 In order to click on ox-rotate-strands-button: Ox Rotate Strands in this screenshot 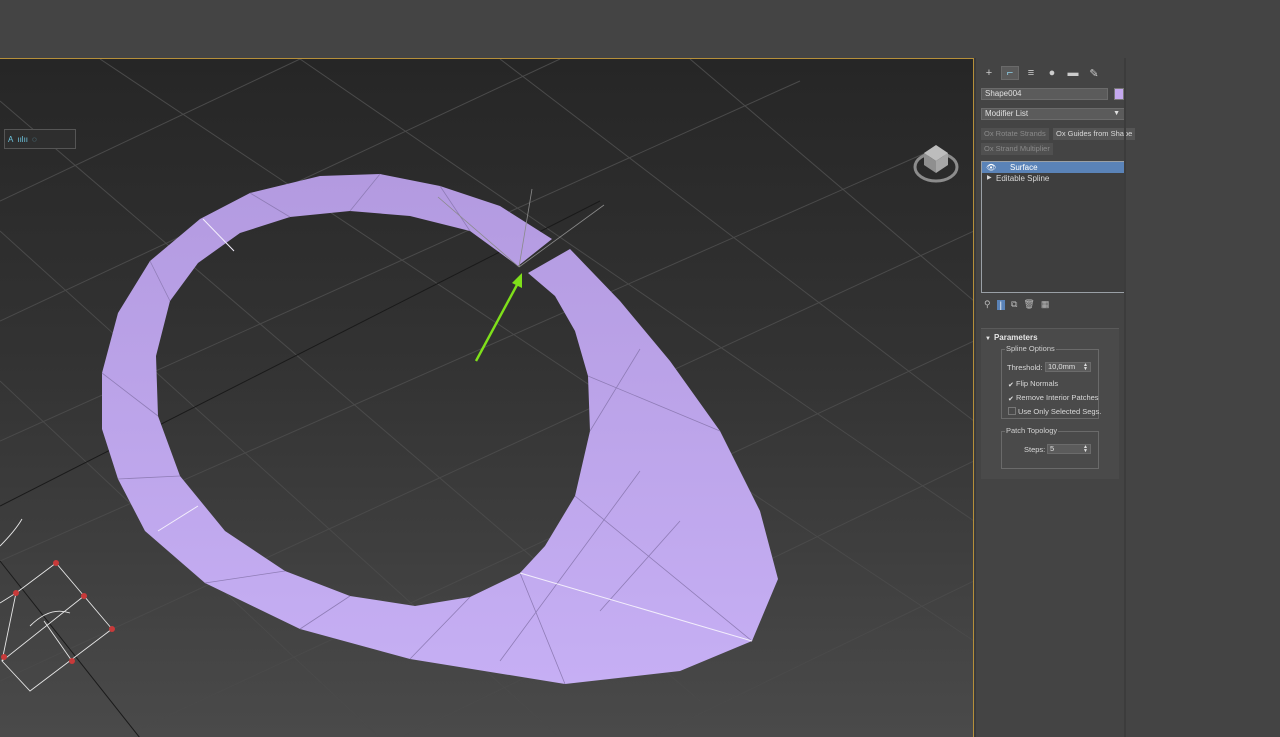, I will do `click(1015, 134)`.